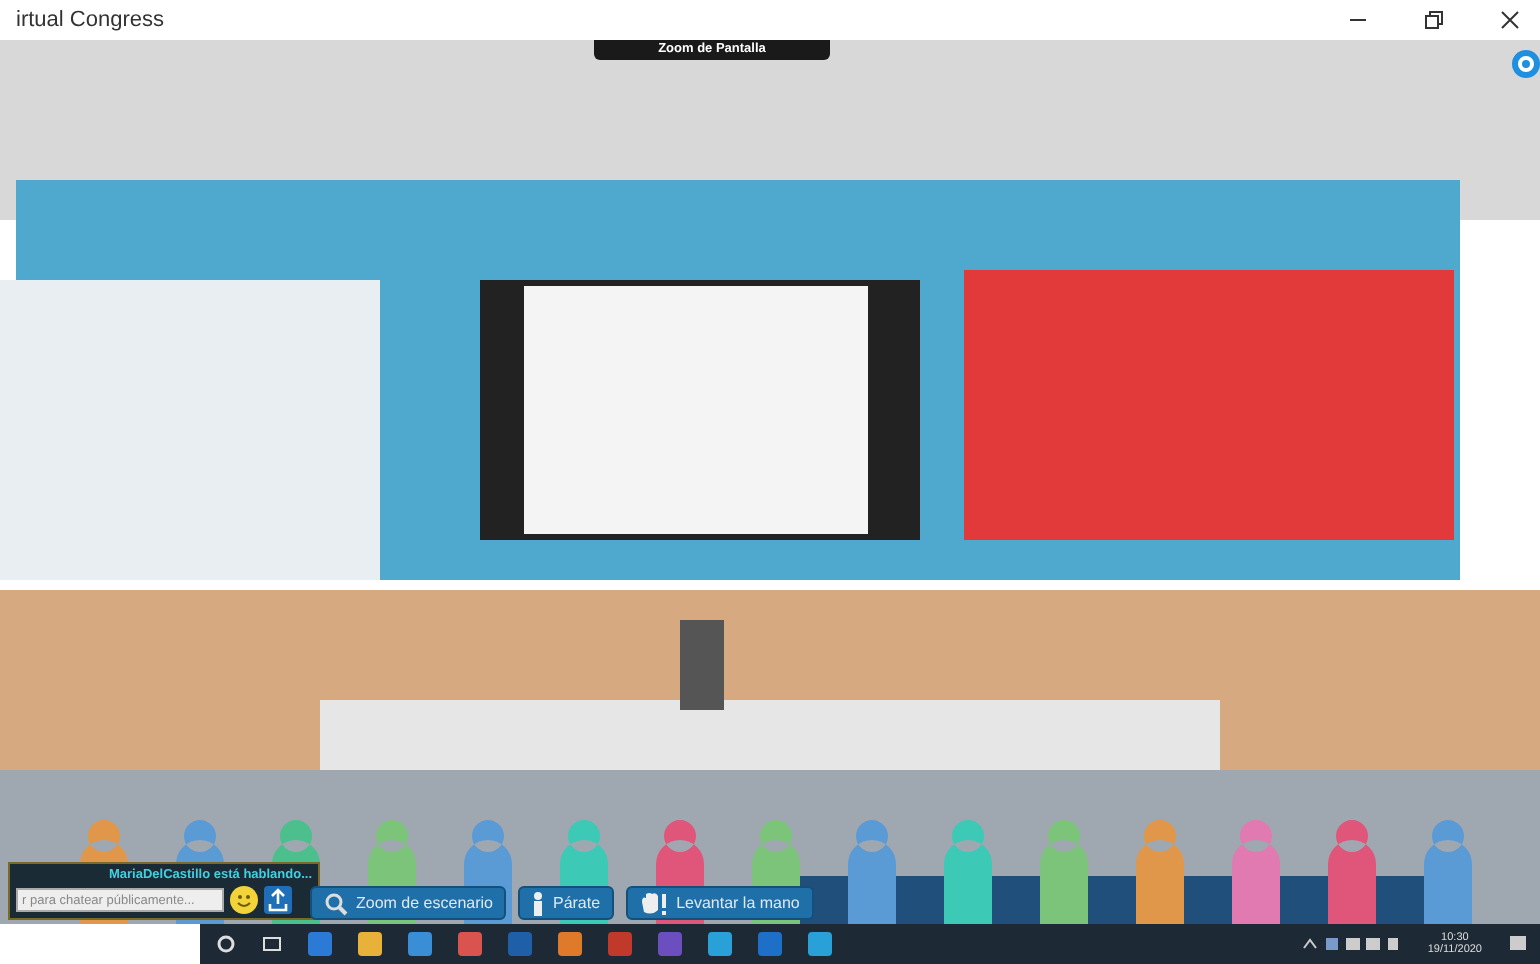  I want to click on toolbar-button: Levantar la mano, so click(720, 903).